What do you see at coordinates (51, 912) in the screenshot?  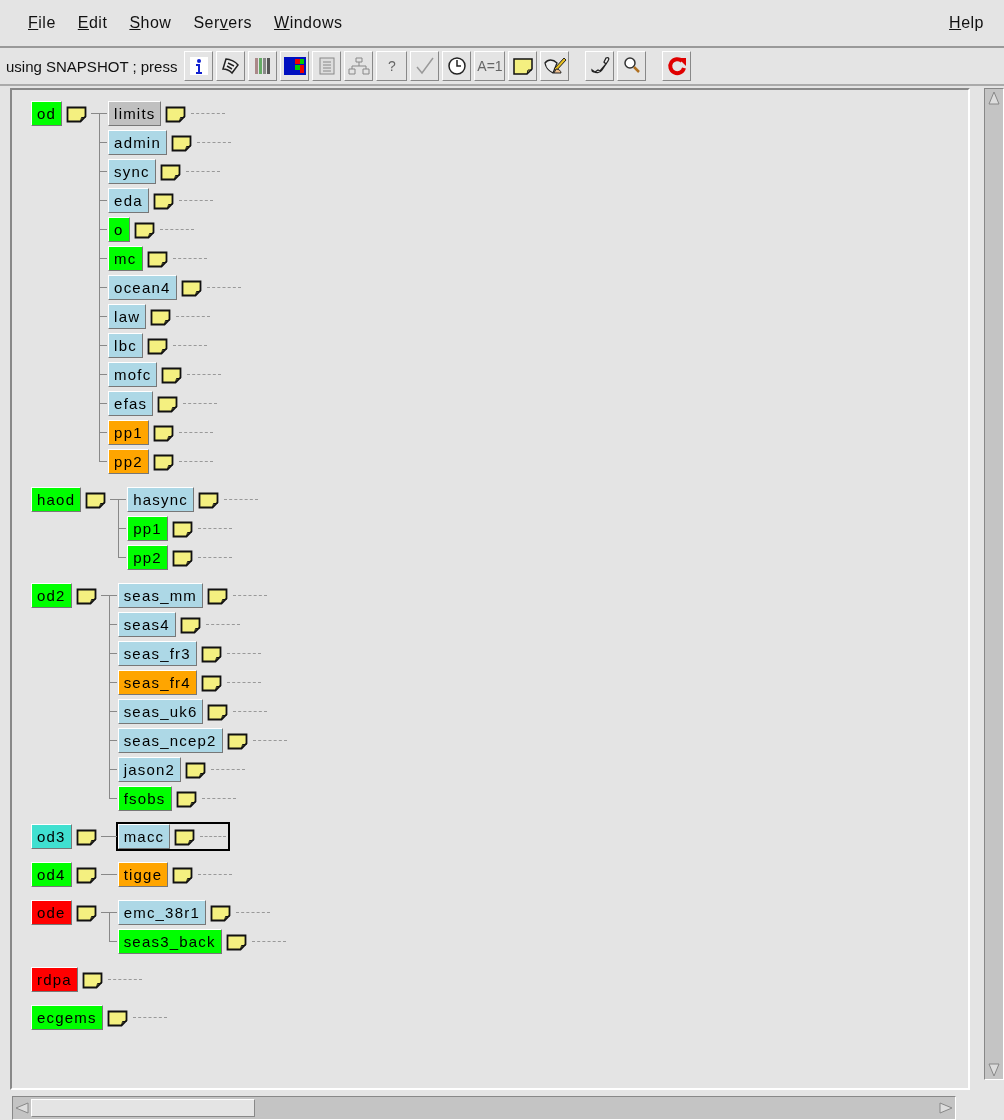 I see `tree-node: ode` at bounding box center [51, 912].